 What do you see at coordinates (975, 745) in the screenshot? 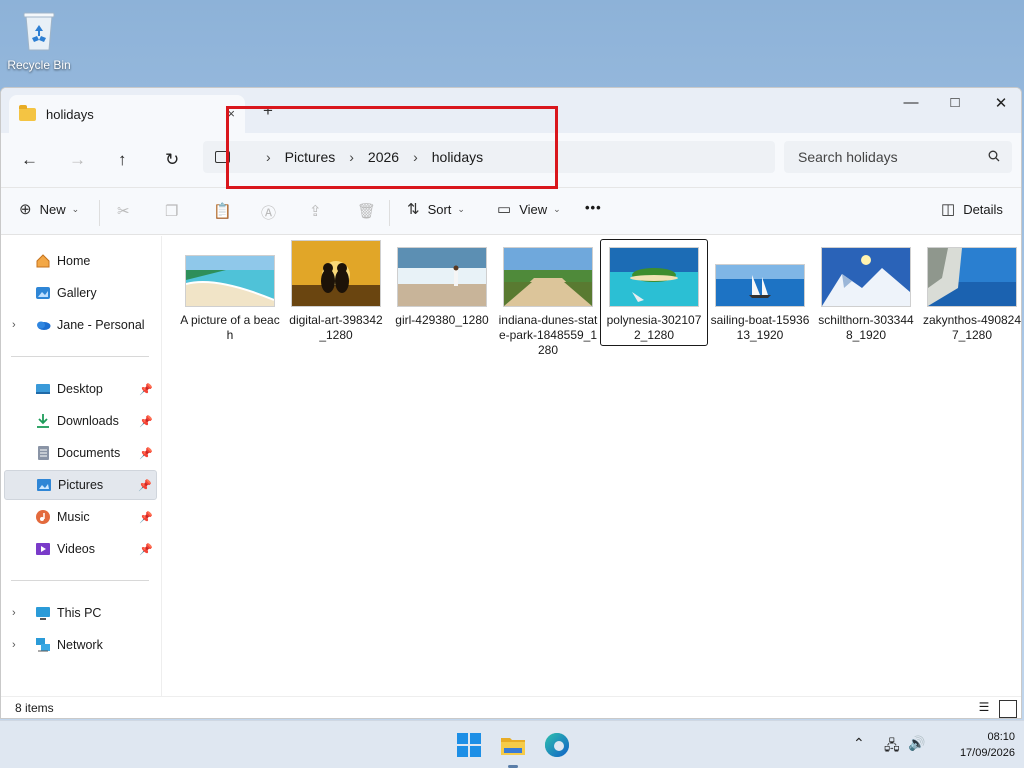
I see `clock: 08:10 17/09/2026` at bounding box center [975, 745].